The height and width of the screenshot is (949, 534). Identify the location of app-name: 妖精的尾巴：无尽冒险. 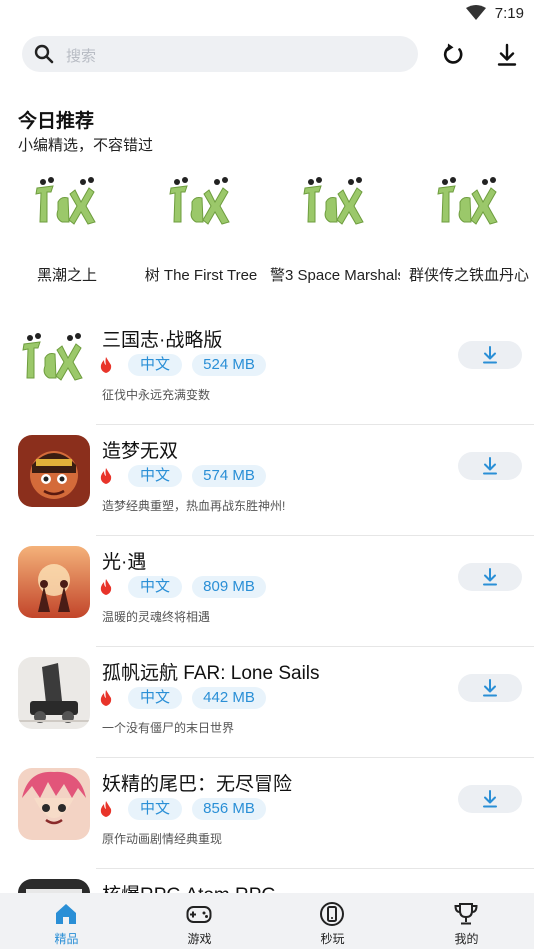
(197, 784).